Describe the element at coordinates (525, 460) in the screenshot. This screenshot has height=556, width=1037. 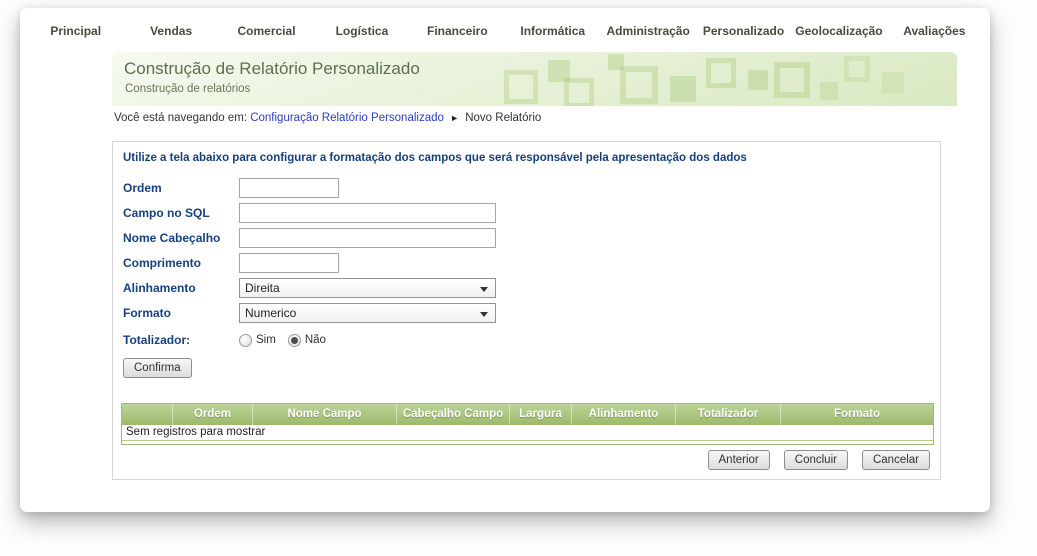
I see `wizard-actions: Anterior Concluir Cancelar` at that location.